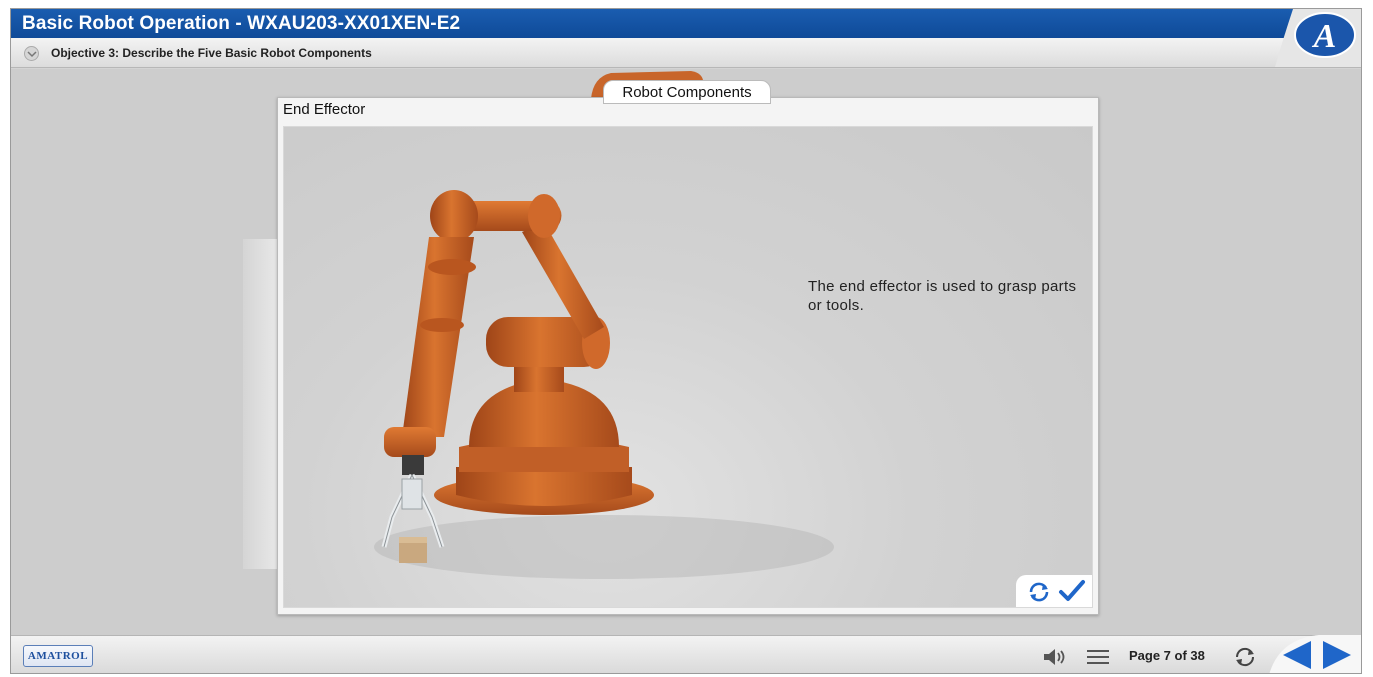  I want to click on logo-letter: A, so click(1324, 36).